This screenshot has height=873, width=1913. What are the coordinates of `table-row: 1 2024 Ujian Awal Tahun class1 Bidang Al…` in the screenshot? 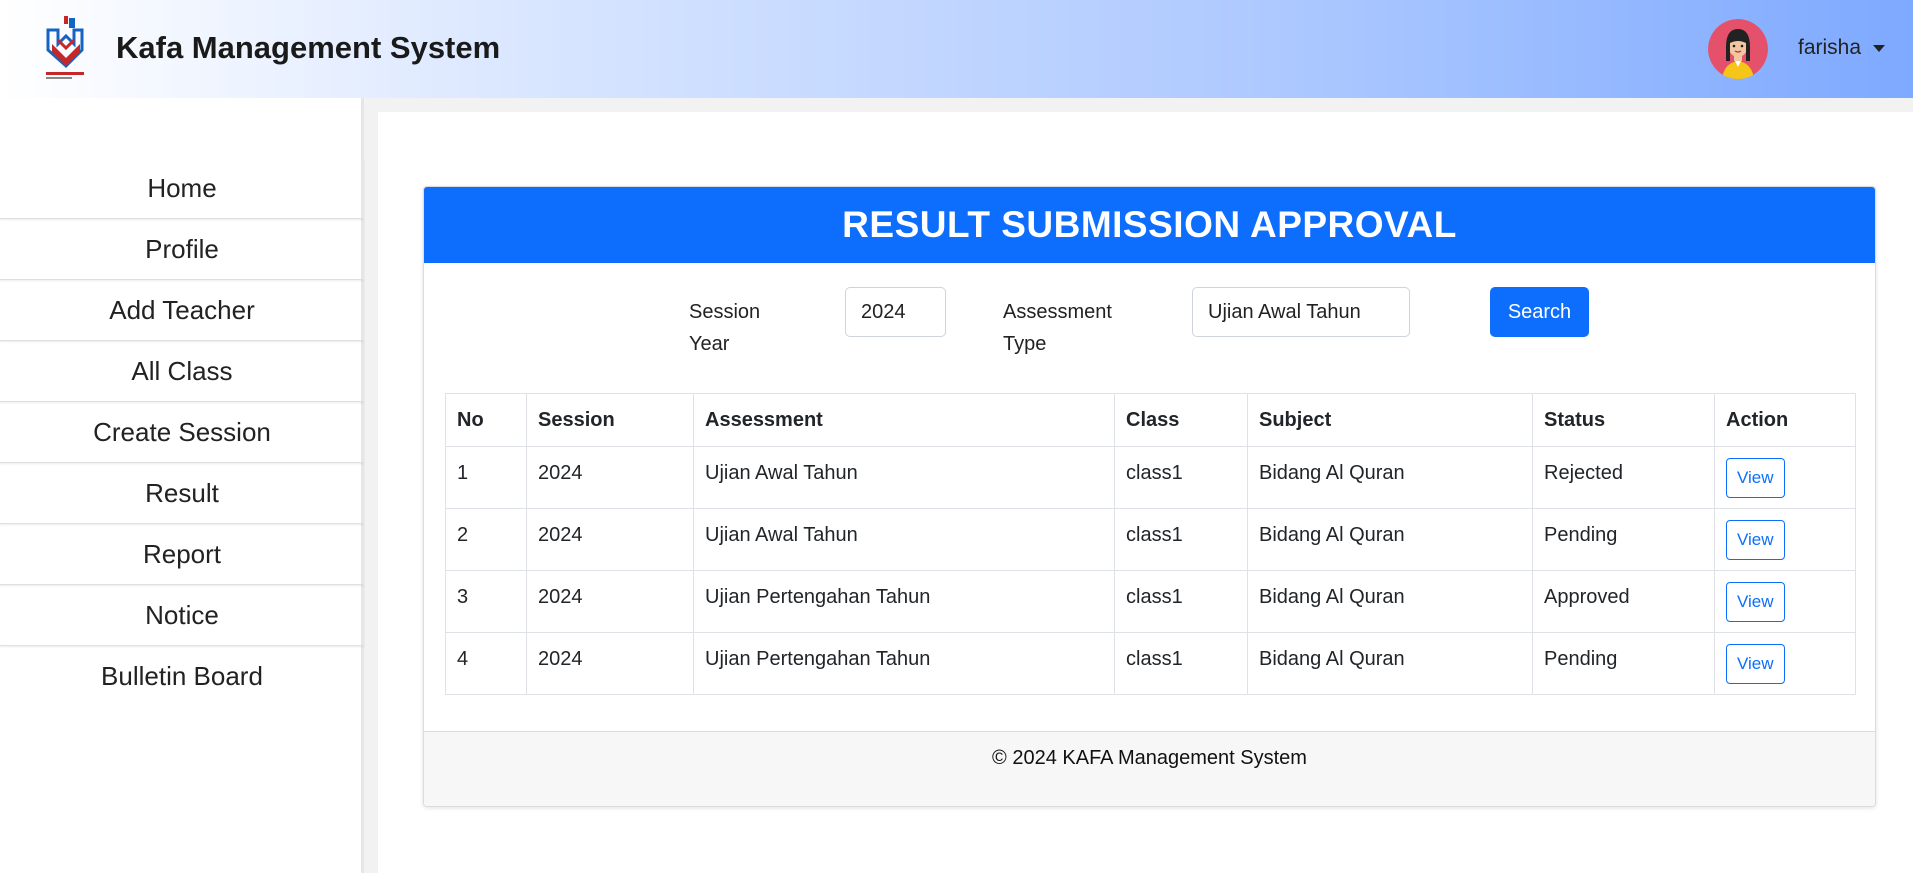 It's located at (1150, 477).